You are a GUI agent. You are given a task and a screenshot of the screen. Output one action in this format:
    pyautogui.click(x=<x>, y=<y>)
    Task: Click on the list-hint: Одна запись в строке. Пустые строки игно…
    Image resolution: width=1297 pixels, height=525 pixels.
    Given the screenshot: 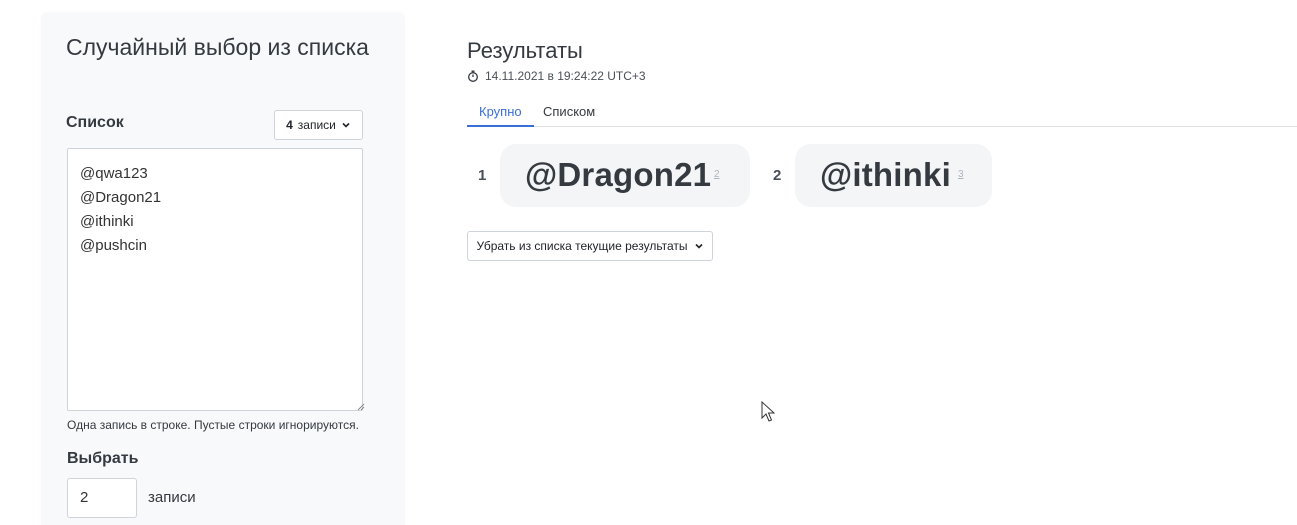 What is the action you would take?
    pyautogui.click(x=213, y=425)
    